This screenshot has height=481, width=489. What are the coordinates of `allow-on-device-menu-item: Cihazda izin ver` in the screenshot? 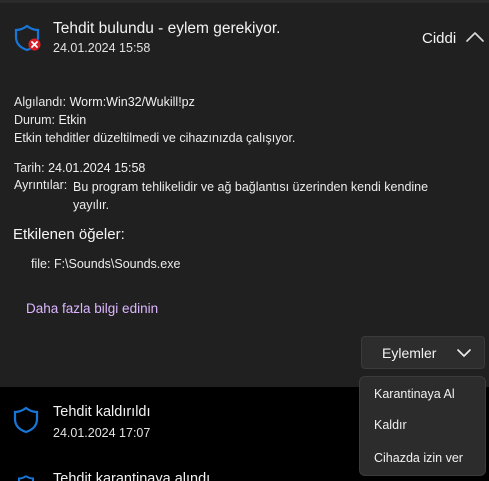 It's located at (418, 458).